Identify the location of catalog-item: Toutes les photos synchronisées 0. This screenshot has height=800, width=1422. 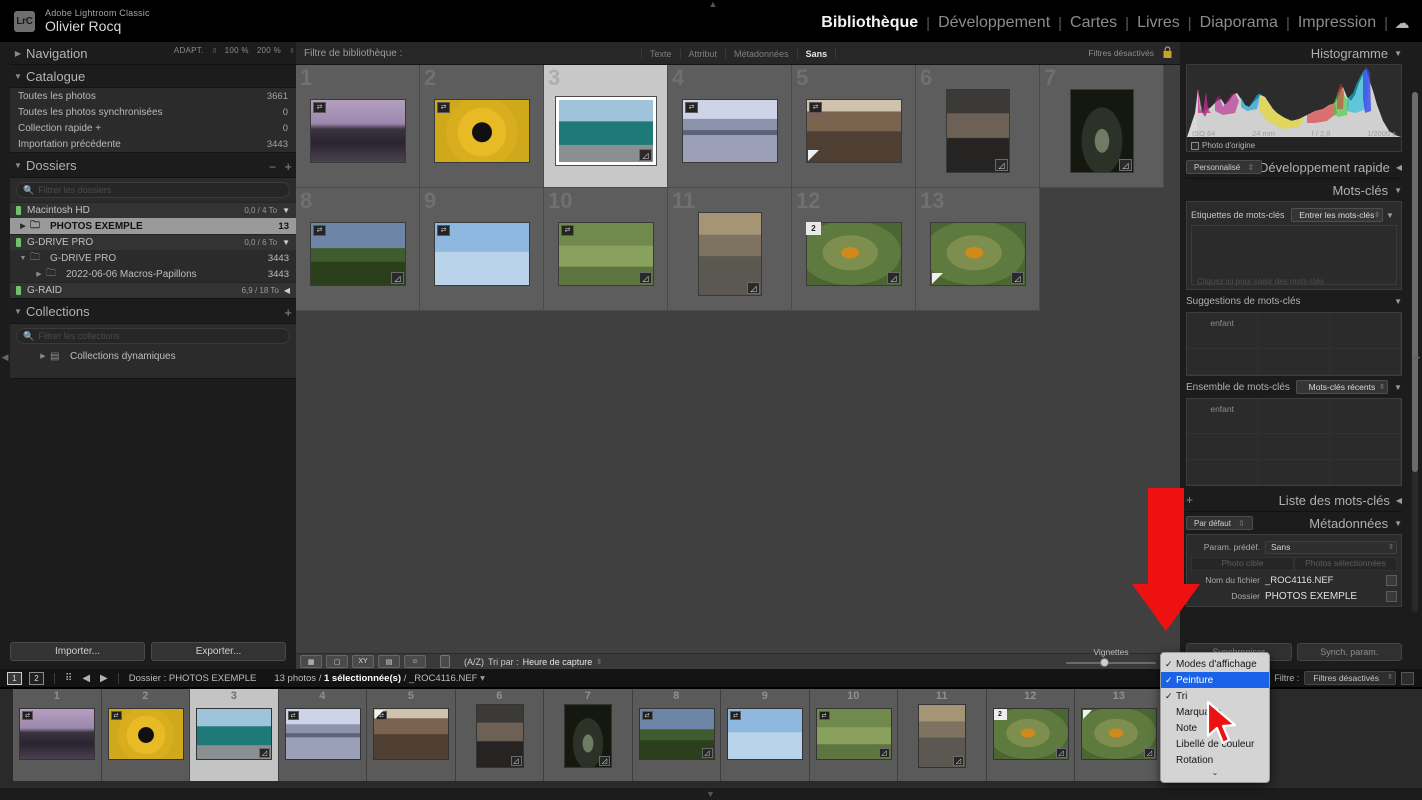
(153, 112).